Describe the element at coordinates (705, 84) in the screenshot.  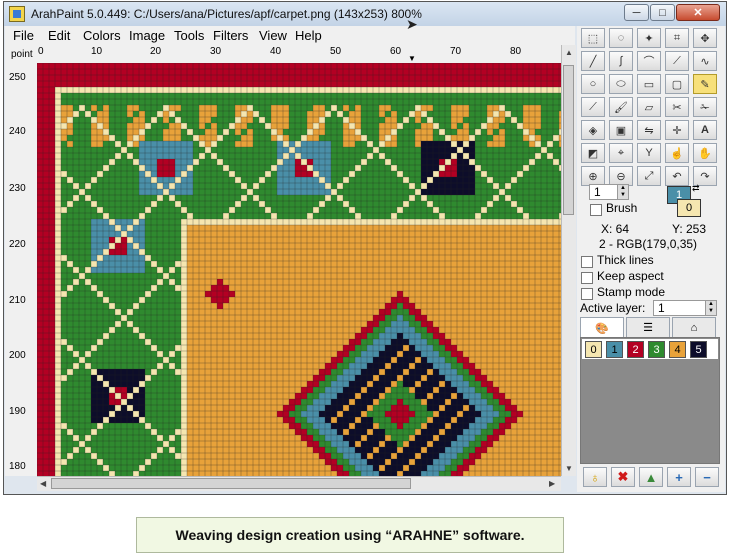
I see `pencil-tool-icon: ✎` at that location.